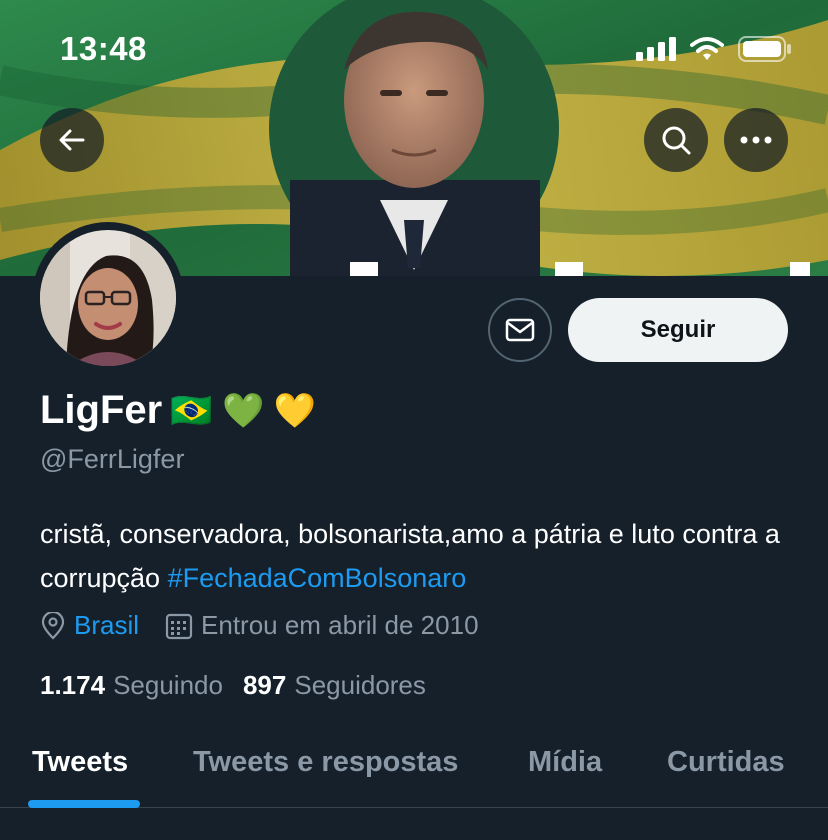 Image resolution: width=828 pixels, height=840 pixels. I want to click on profile-meta: Brasil Entrou em abril de 2010, so click(272, 625).